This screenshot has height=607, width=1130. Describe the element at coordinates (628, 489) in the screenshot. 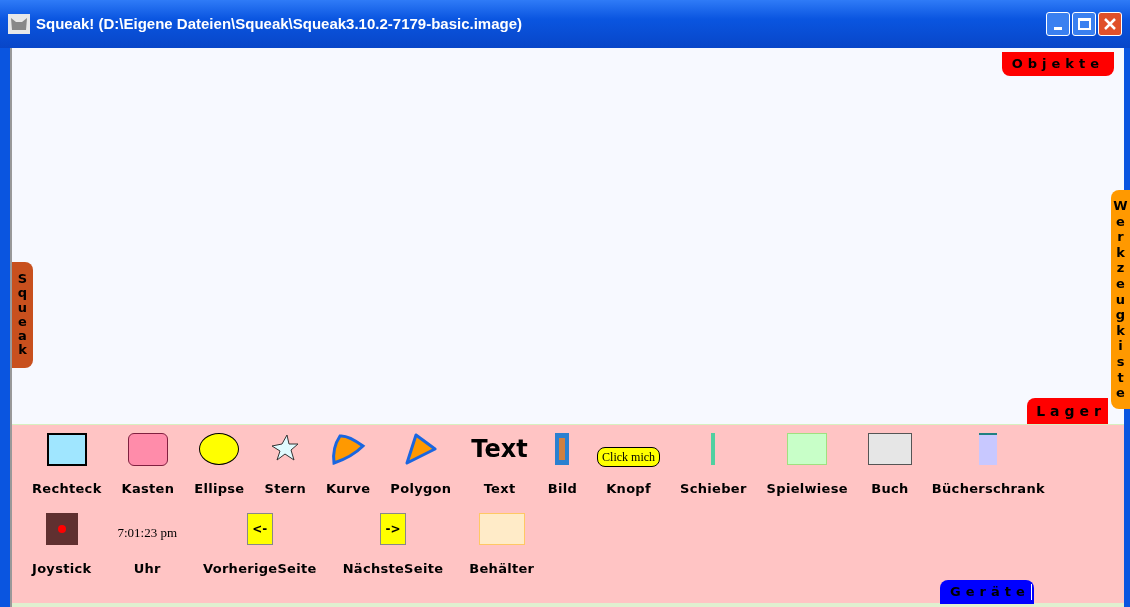

I see `supply-label: Knopf` at that location.